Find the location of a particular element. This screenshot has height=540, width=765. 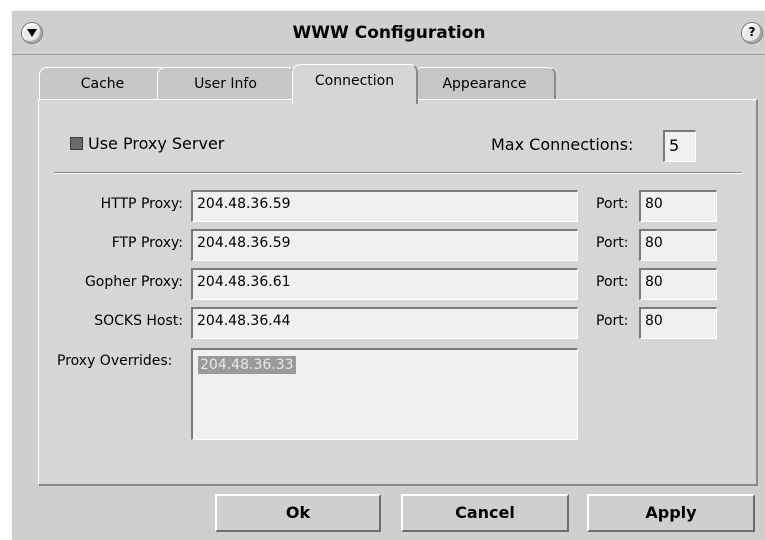

ok-button: Ok is located at coordinates (298, 513).